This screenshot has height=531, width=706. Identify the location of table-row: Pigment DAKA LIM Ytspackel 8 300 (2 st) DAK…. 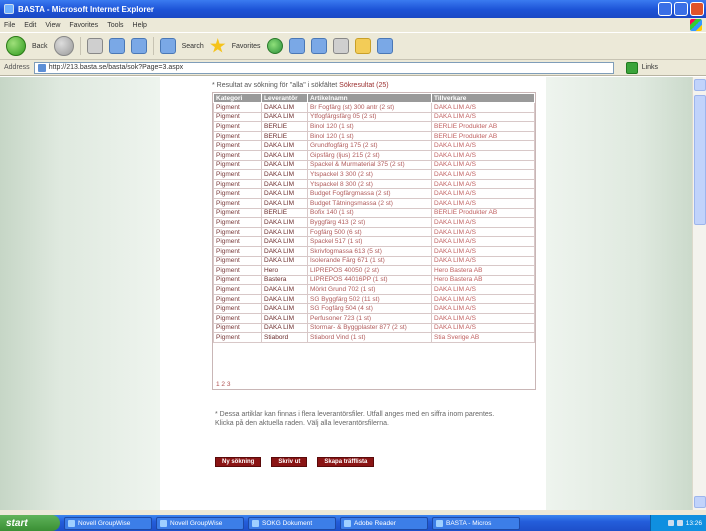
(374, 184).